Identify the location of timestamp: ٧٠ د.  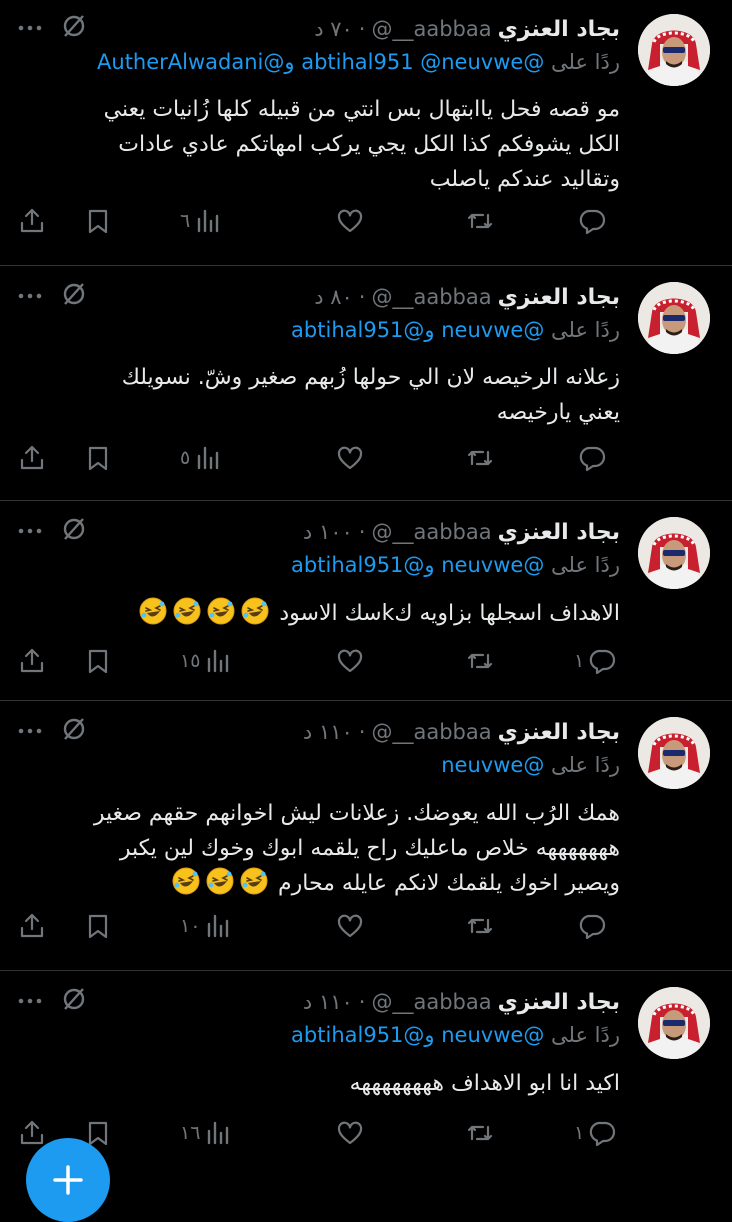
(333, 29).